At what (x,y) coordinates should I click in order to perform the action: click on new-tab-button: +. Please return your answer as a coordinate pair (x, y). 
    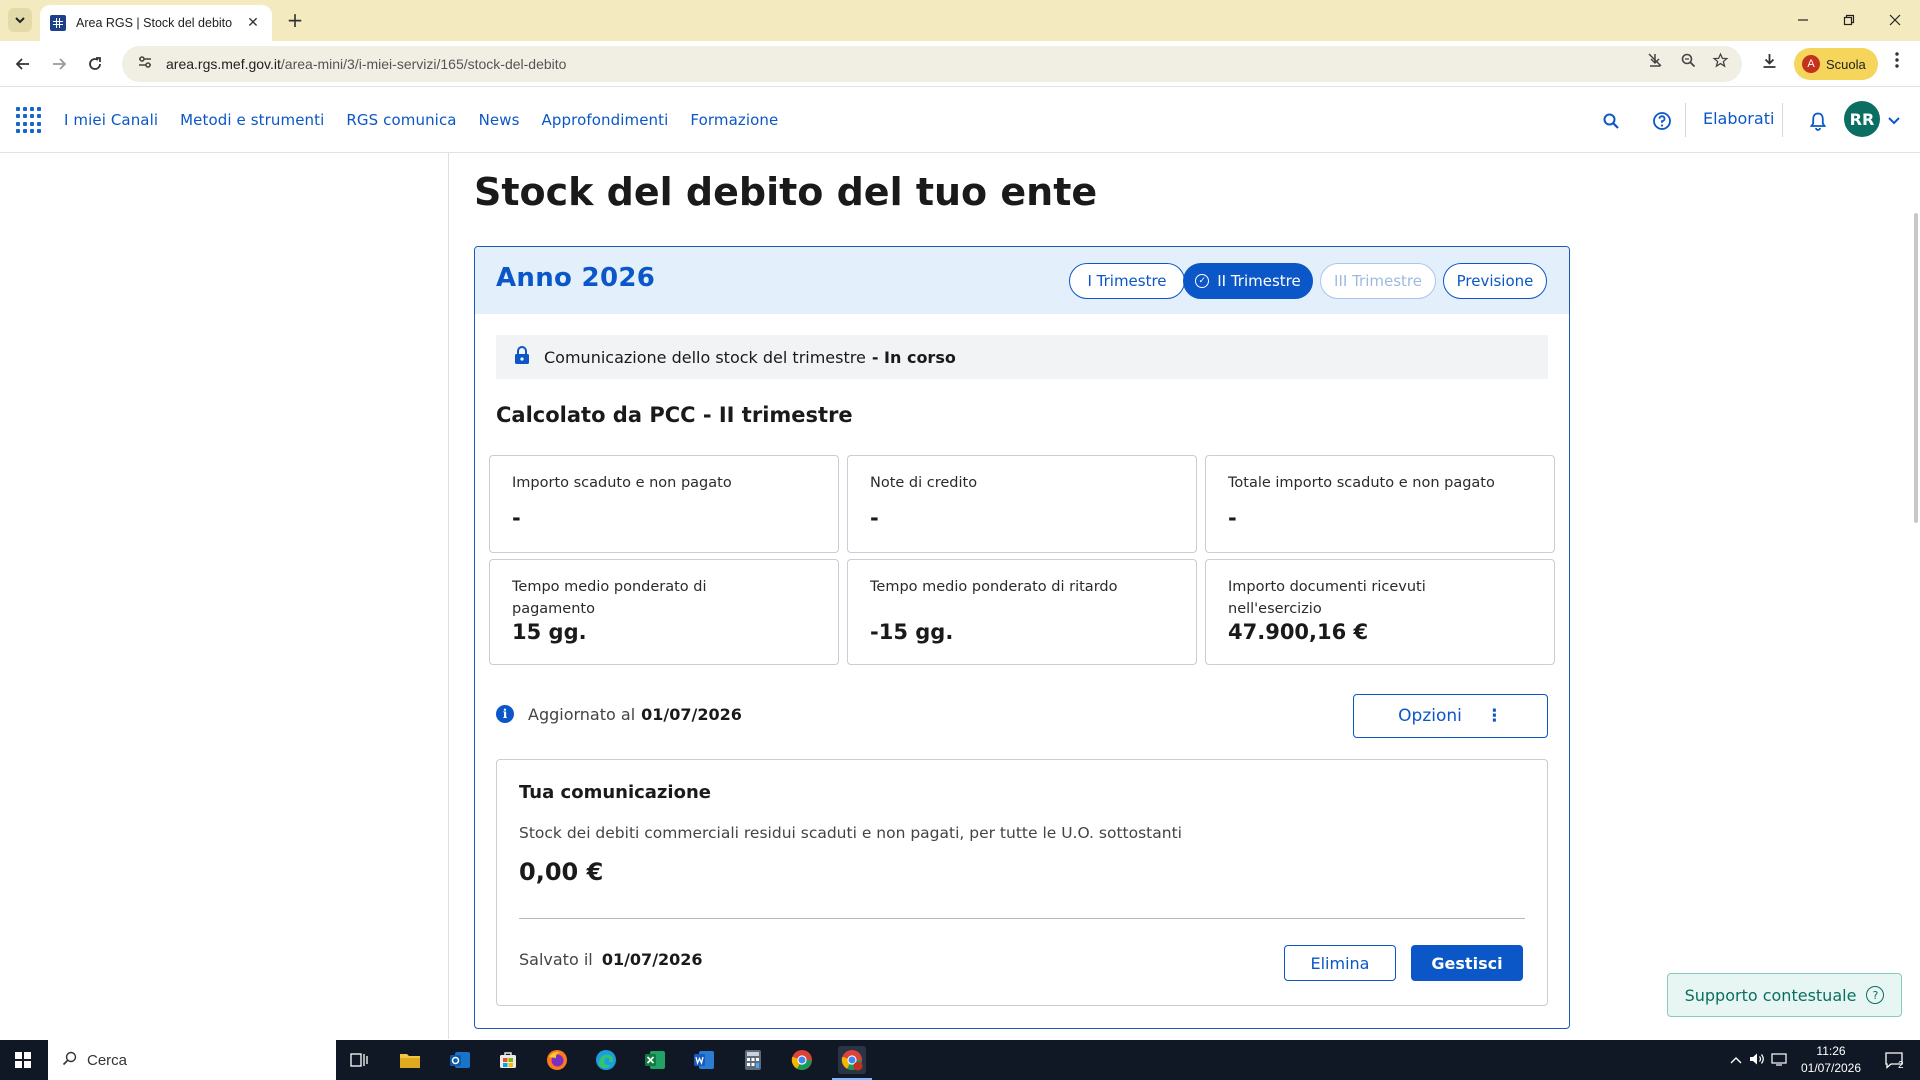
    Looking at the image, I should click on (295, 20).